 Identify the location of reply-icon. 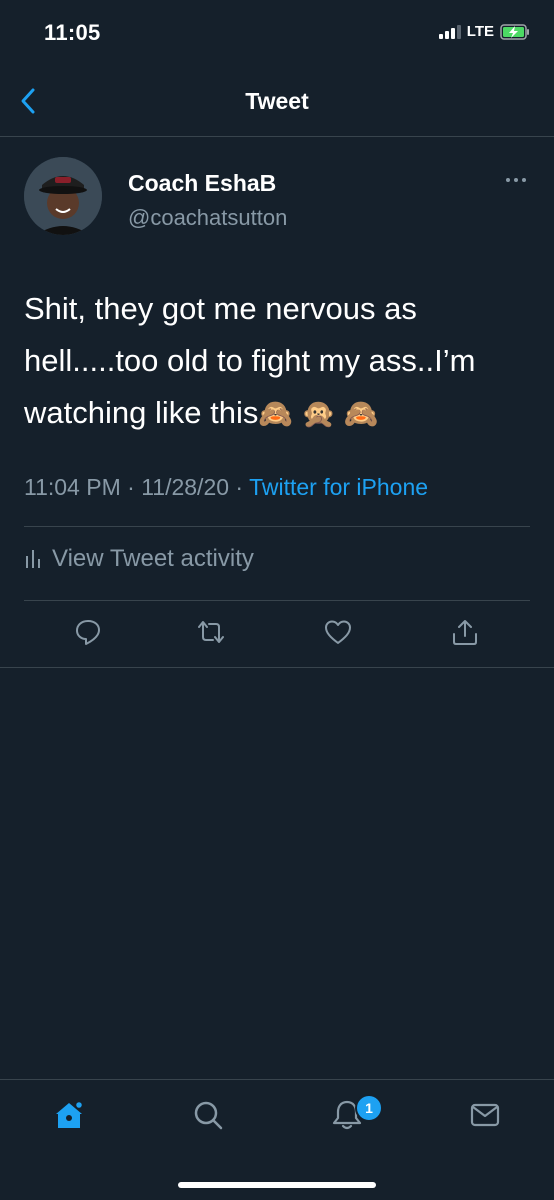
(88, 632).